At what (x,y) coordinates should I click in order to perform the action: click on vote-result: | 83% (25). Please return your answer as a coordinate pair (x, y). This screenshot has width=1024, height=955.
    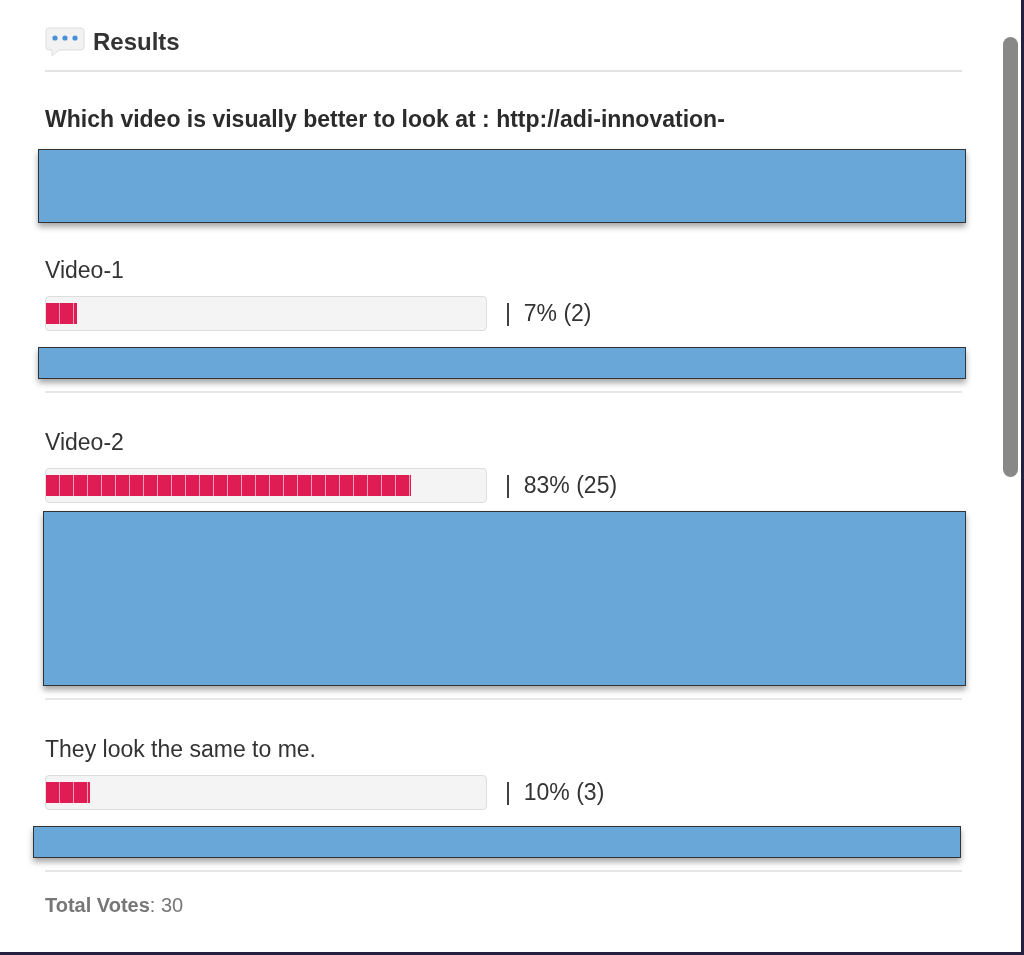
    Looking at the image, I should click on (561, 485).